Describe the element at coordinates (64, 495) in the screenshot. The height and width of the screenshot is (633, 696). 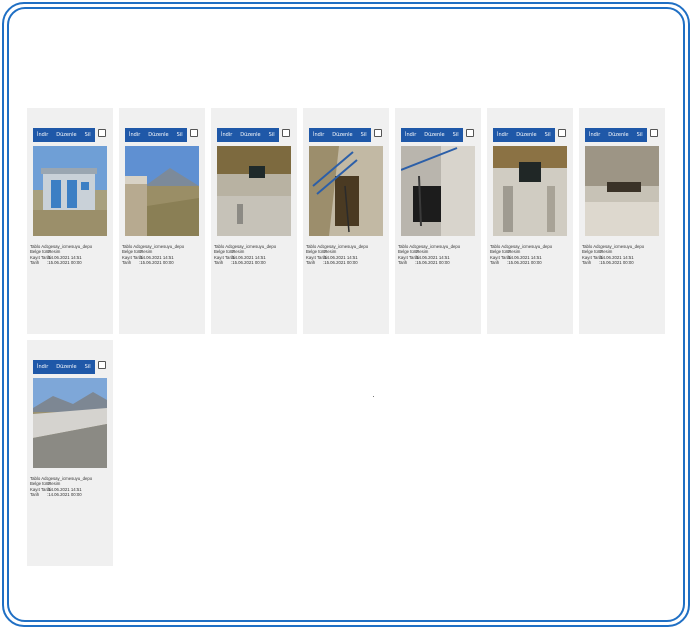
I see `date-value: :14.06.2021 00:00` at that location.